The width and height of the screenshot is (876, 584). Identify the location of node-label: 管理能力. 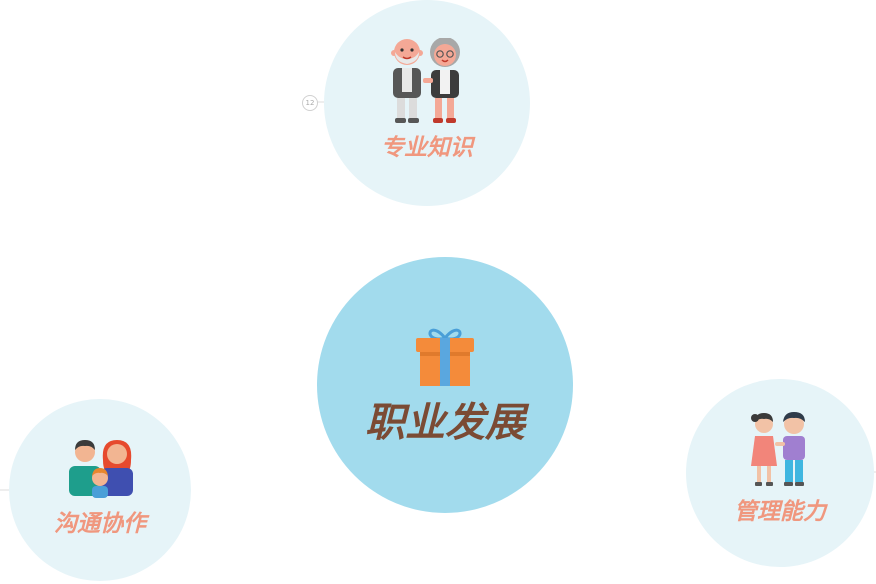
(780, 512).